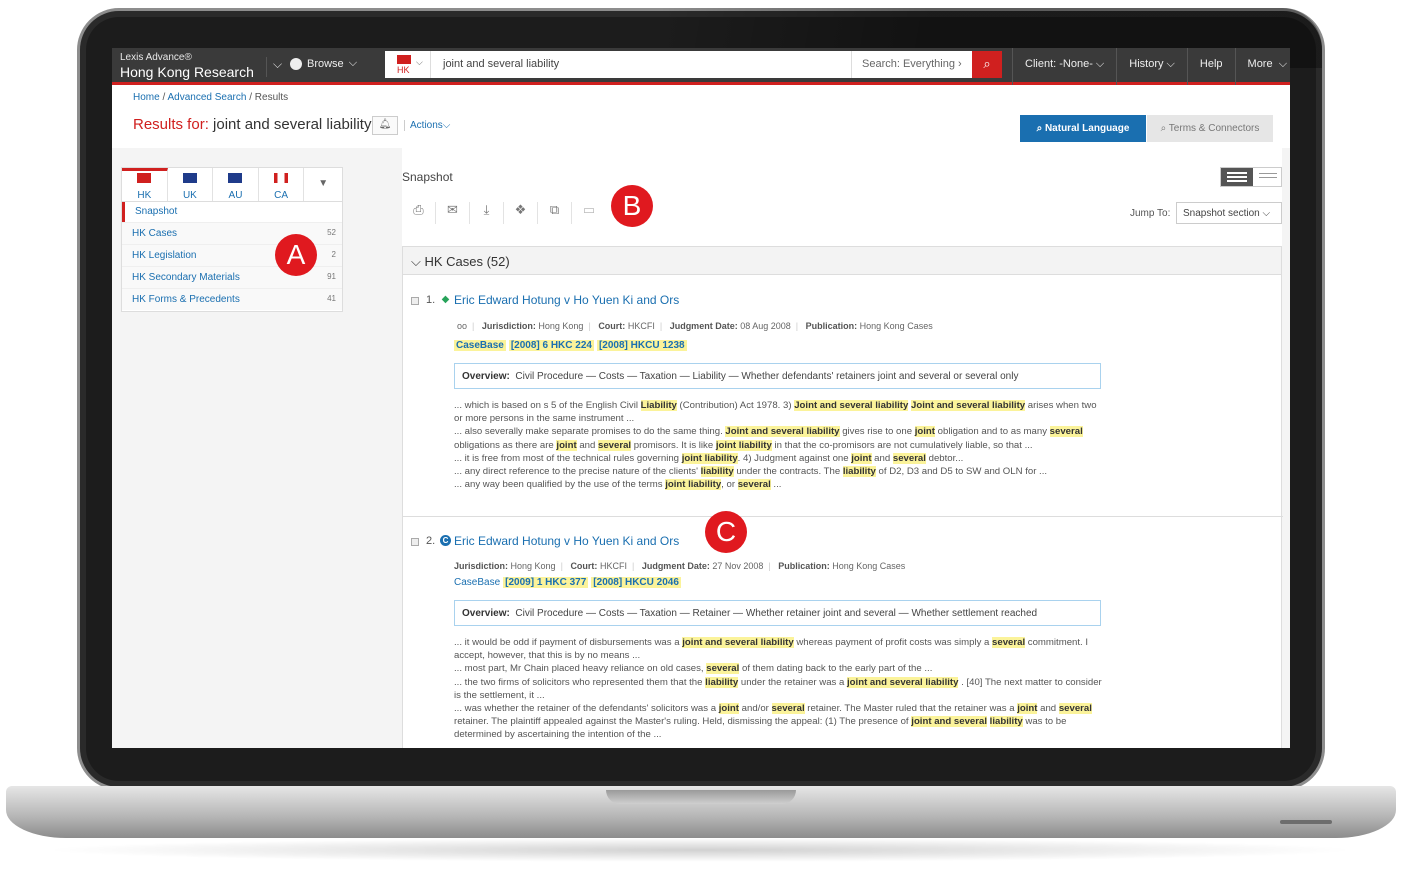  What do you see at coordinates (1306, 822) in the screenshot?
I see `laptop-slot` at bounding box center [1306, 822].